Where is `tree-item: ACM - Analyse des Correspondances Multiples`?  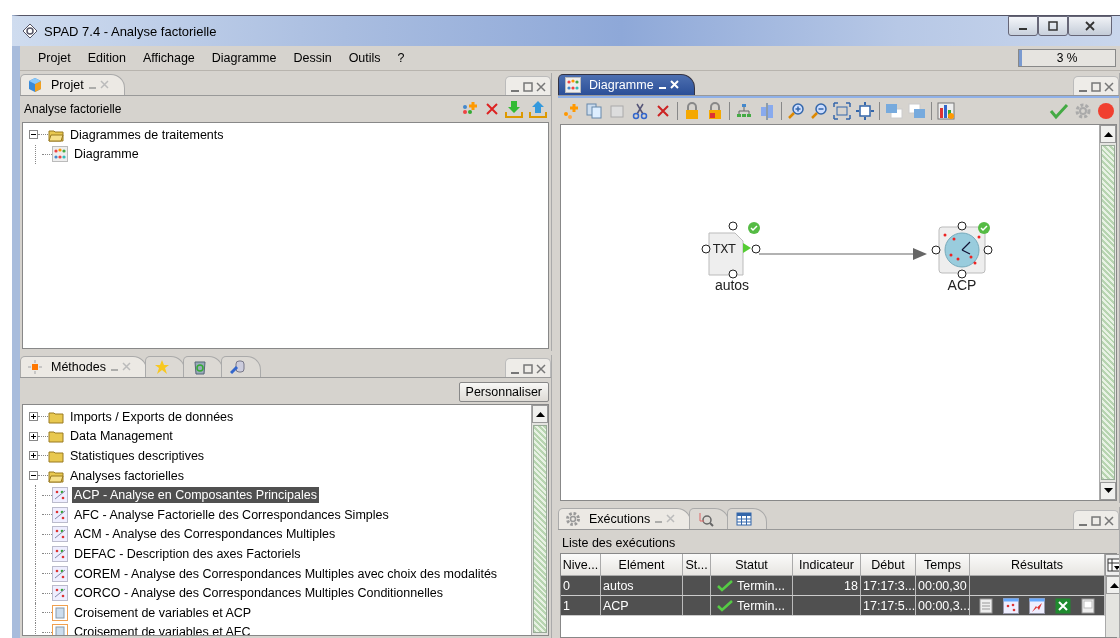
tree-item: ACM - Analyse des Correspondances Multiples is located at coordinates (205, 534).